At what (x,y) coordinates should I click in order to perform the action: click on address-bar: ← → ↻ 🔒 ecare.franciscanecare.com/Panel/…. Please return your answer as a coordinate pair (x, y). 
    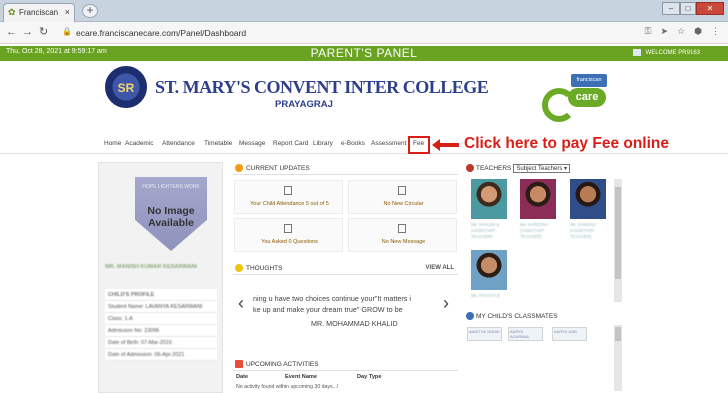
    Looking at the image, I should click on (364, 33).